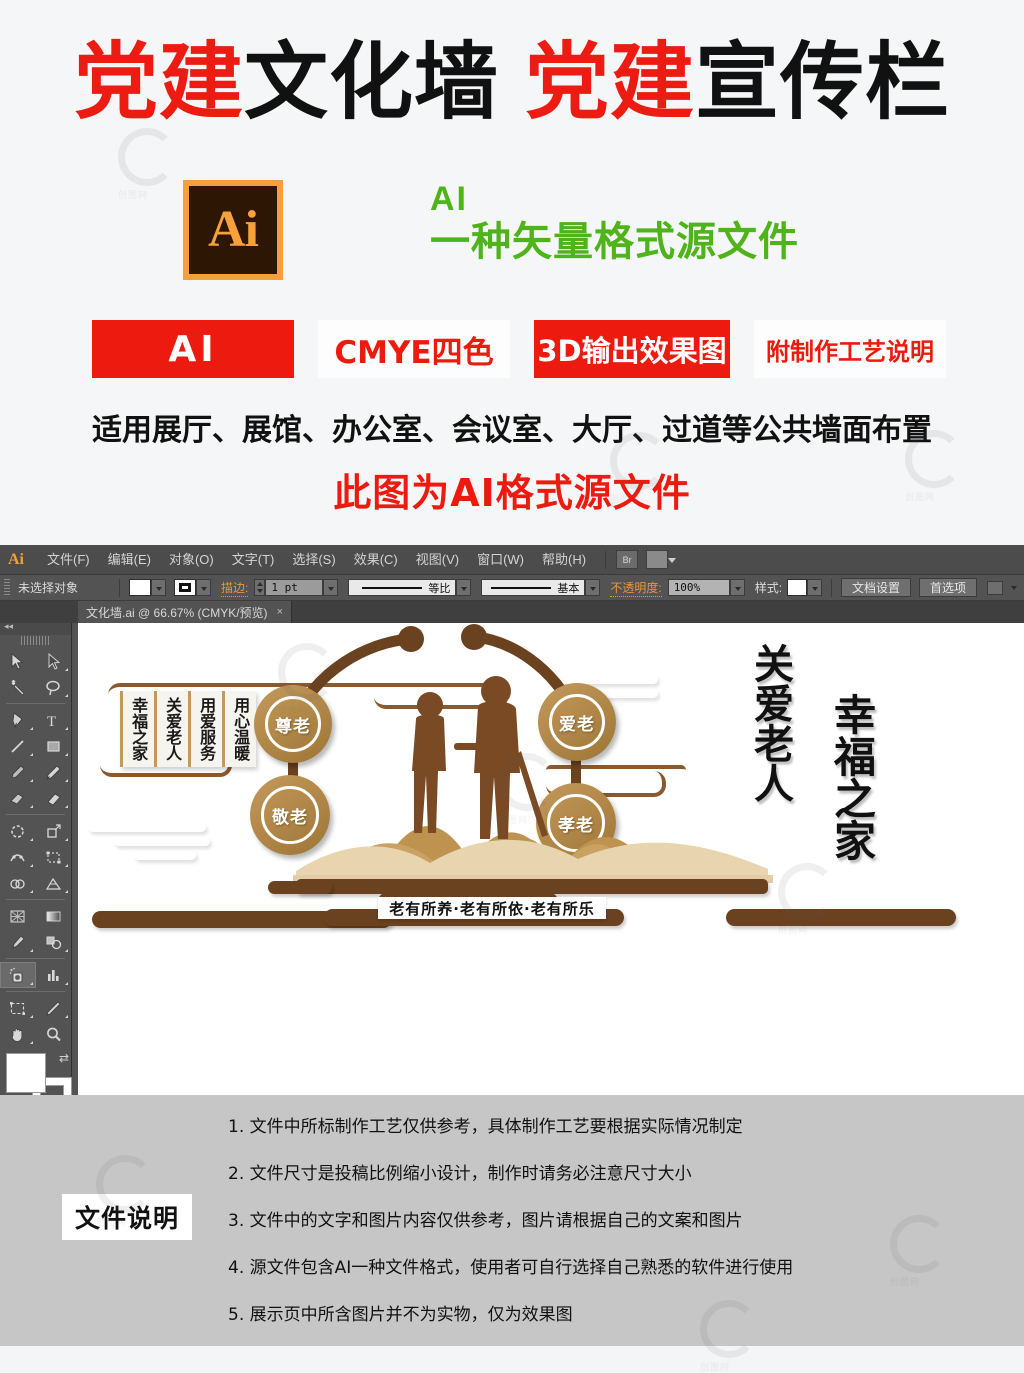  Describe the element at coordinates (737, 587) in the screenshot. I see `opacity-dropdown-icon` at that location.